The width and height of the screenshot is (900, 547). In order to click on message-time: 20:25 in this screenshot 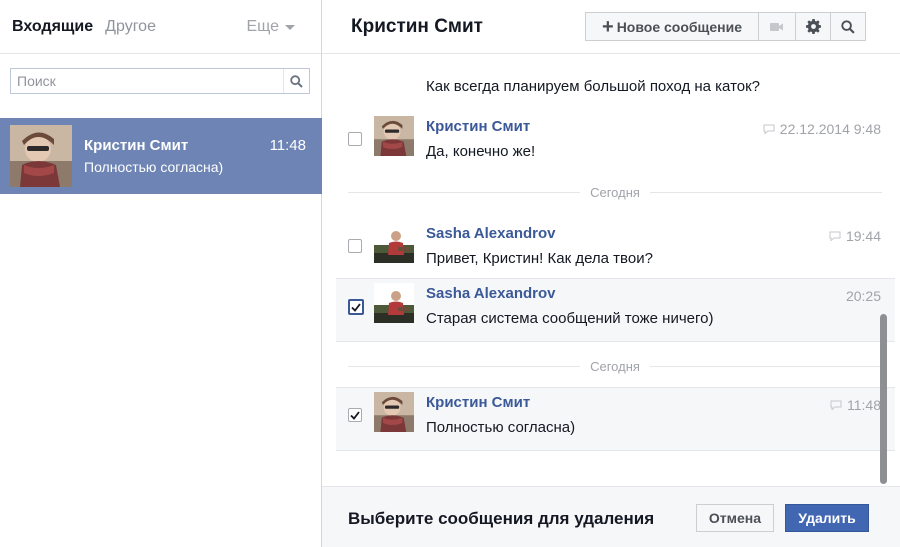, I will do `click(863, 296)`.